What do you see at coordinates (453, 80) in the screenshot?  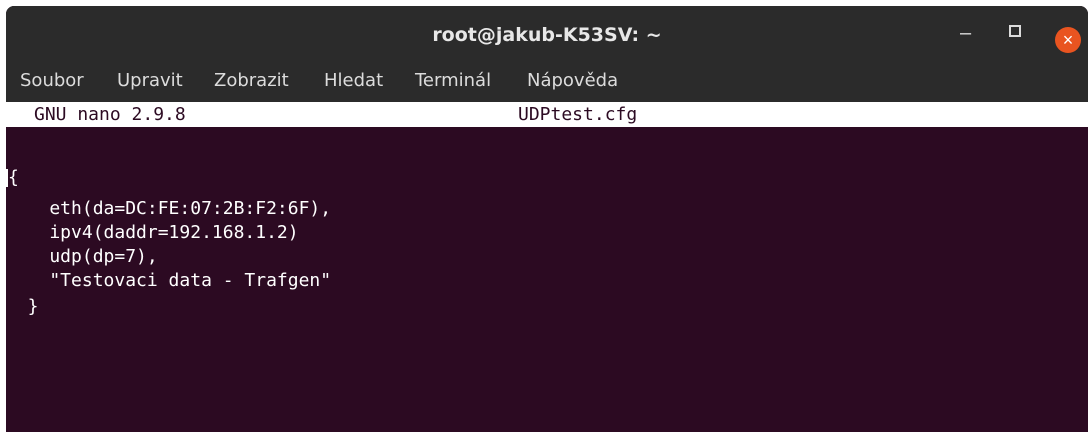 I see `menu-terminal: Terminál` at bounding box center [453, 80].